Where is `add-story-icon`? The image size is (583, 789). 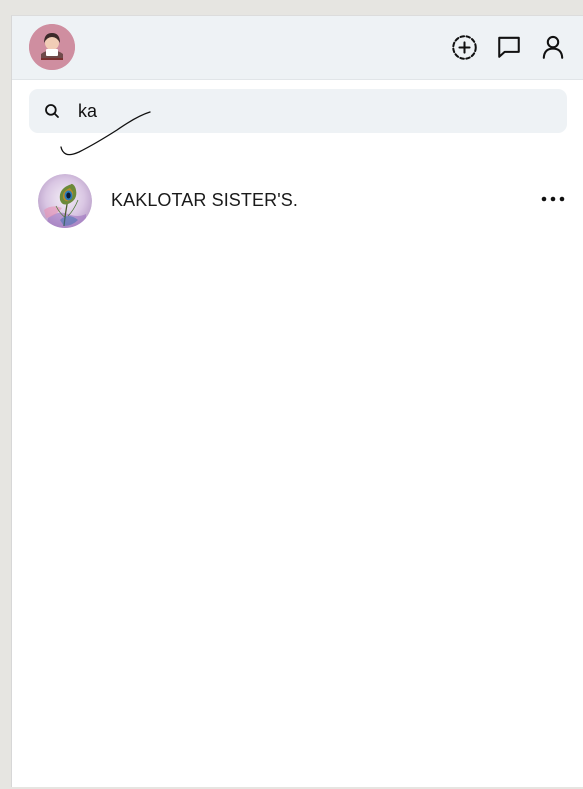 add-story-icon is located at coordinates (464, 47).